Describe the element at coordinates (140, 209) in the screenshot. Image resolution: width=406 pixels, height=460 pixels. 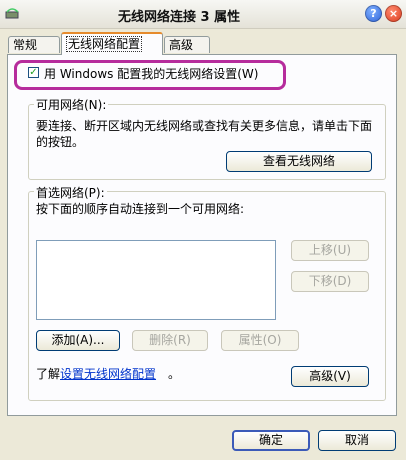
I see `preferred-networks-description: 按下面的顺序自动连接到一个可用网络:` at that location.